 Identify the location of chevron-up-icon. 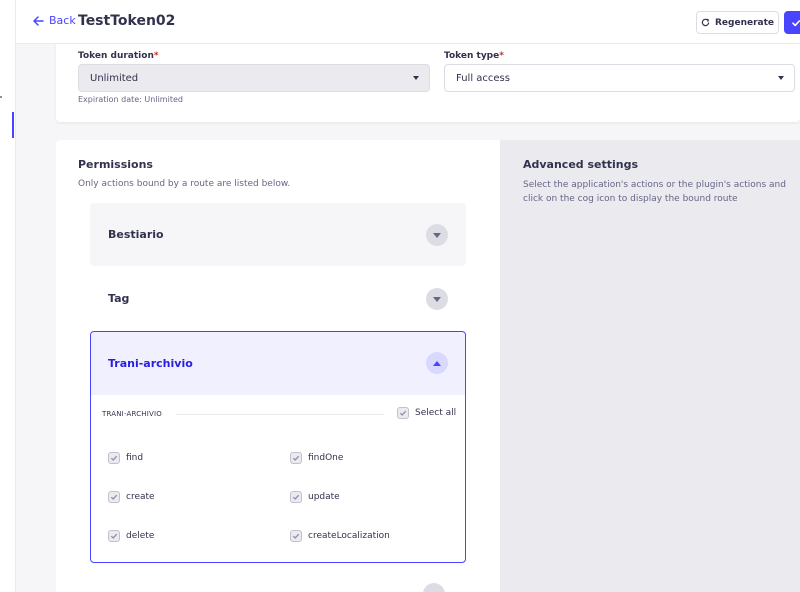
(437, 363).